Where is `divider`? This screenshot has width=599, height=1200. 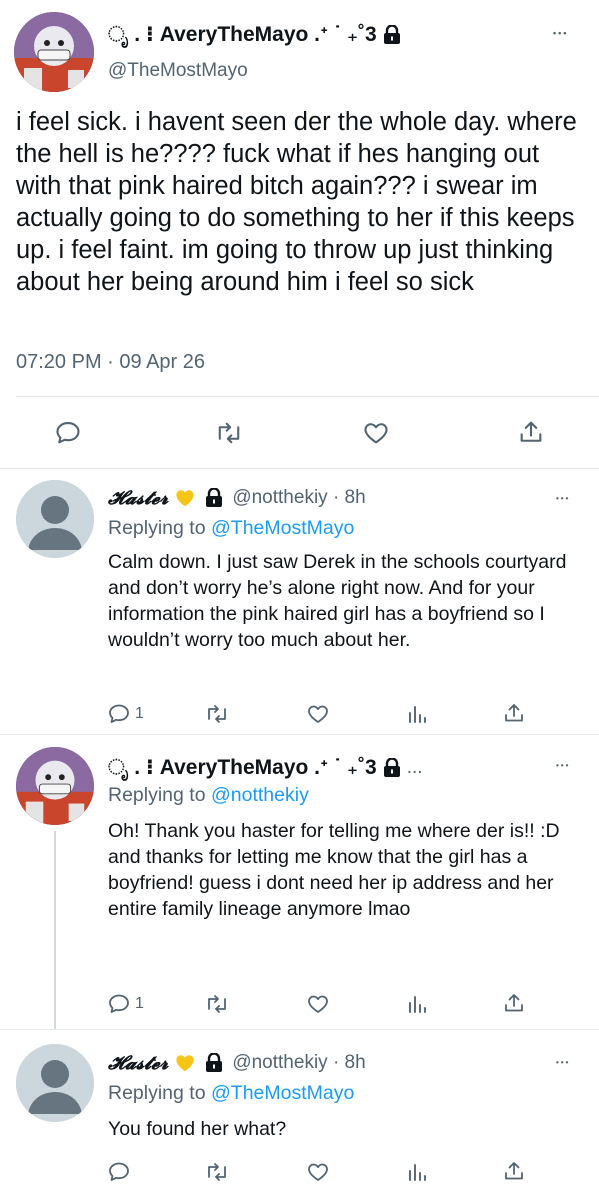
divider is located at coordinates (307, 396).